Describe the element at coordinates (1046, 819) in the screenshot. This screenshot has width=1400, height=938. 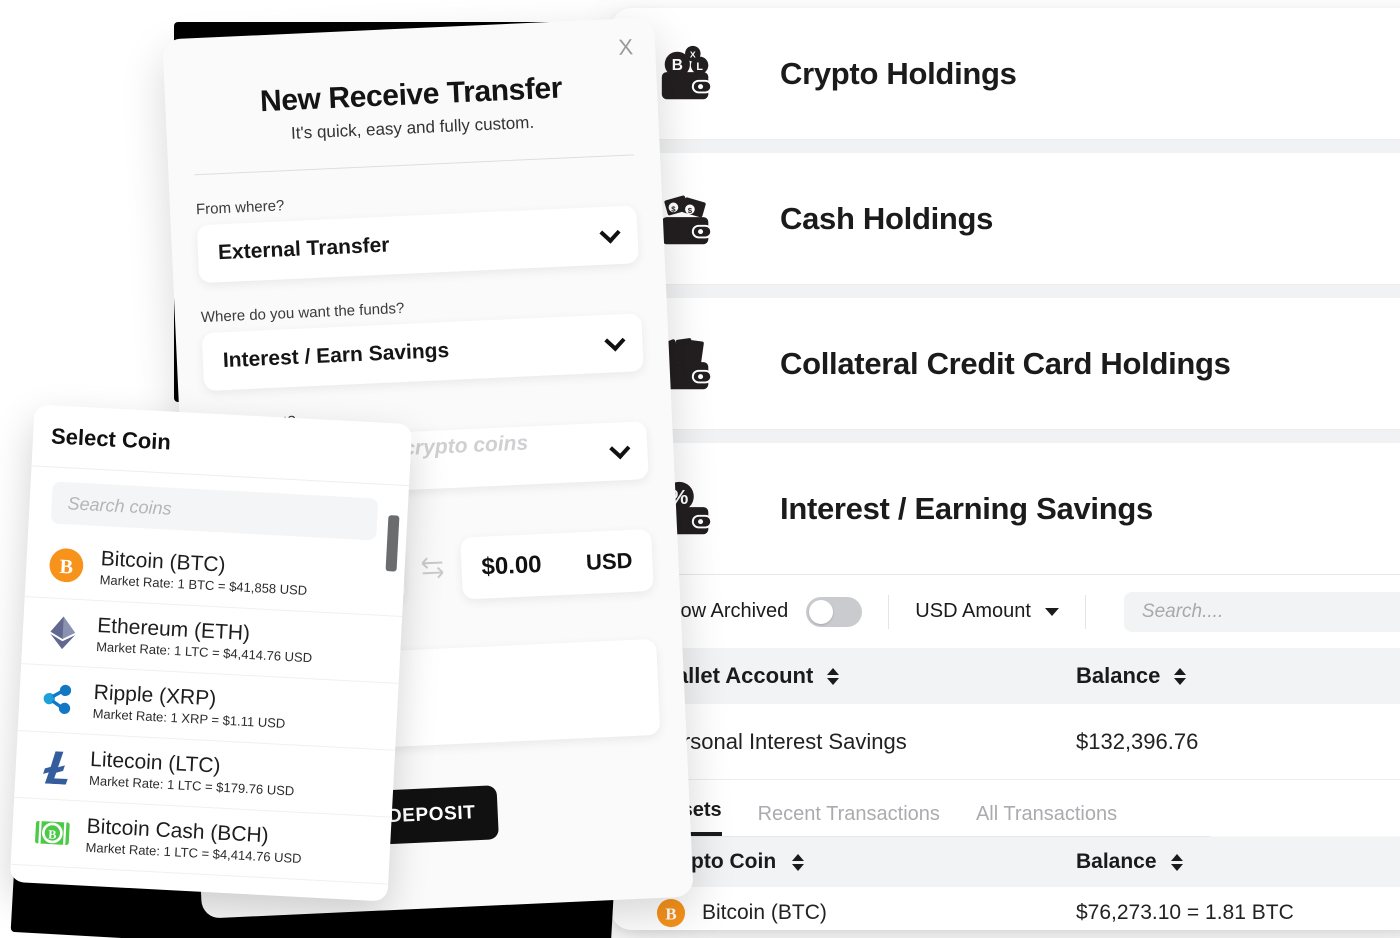
I see `tab-all-transactions: All Transactions` at that location.